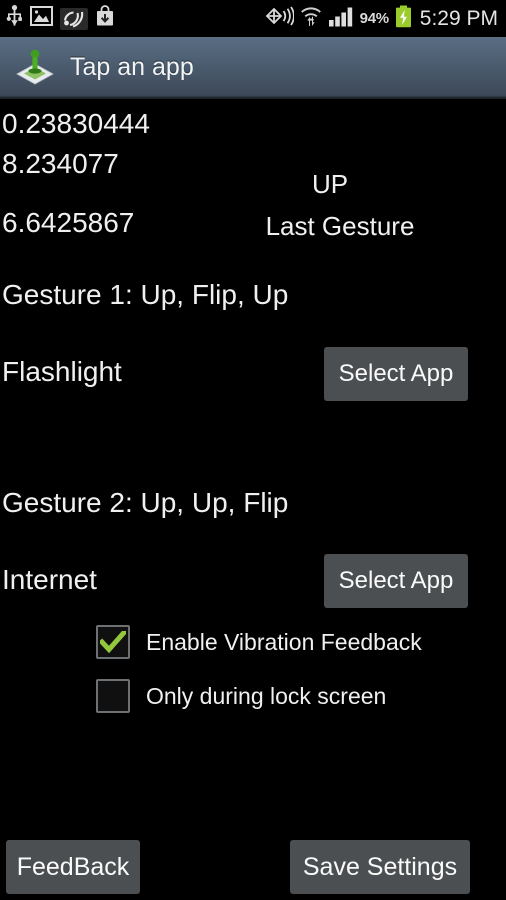  What do you see at coordinates (74, 18) in the screenshot?
I see `nfc-icon` at bounding box center [74, 18].